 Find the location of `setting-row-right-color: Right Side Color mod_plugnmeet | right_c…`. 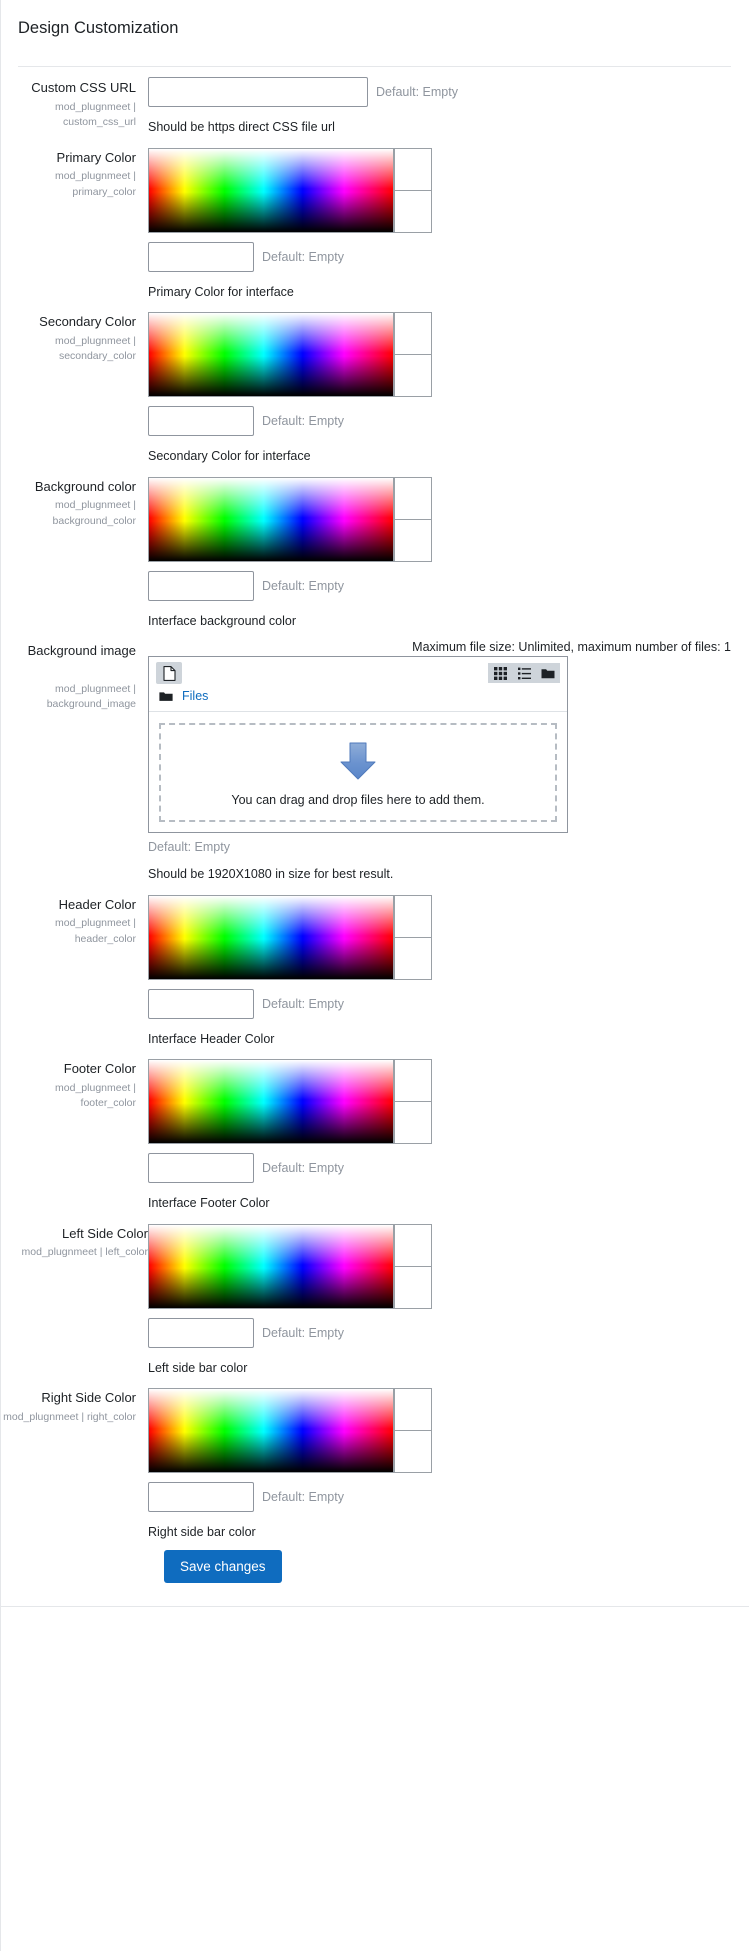

setting-row-right-color: Right Side Color mod_plugnmeet | right_c… is located at coordinates (374, 1459).